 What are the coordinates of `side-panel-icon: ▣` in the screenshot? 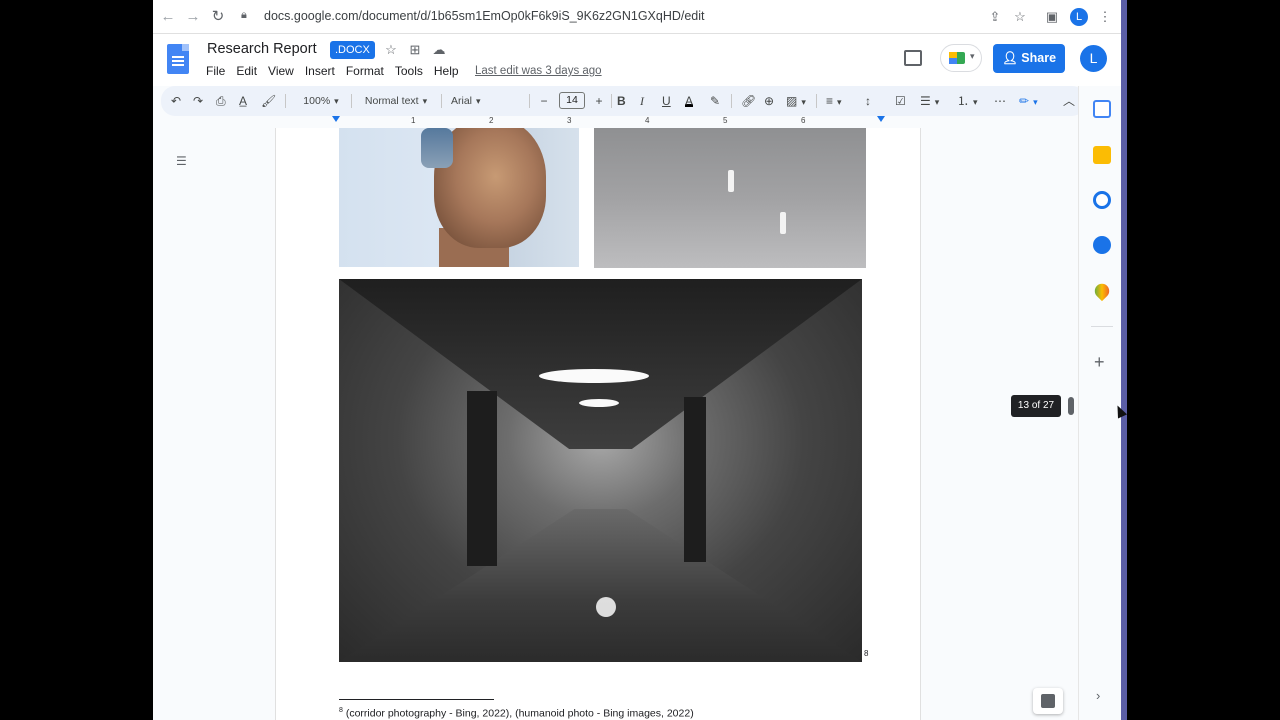 It's located at (1052, 17).